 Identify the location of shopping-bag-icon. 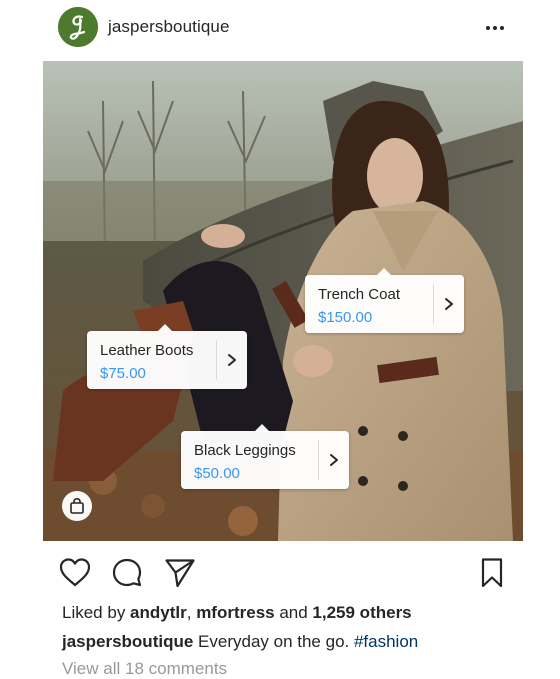
(77, 505).